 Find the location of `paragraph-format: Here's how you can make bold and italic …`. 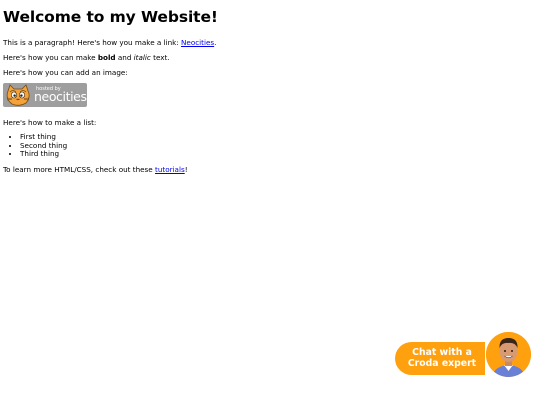

paragraph-format: Here's how you can make bold and italic … is located at coordinates (270, 57).